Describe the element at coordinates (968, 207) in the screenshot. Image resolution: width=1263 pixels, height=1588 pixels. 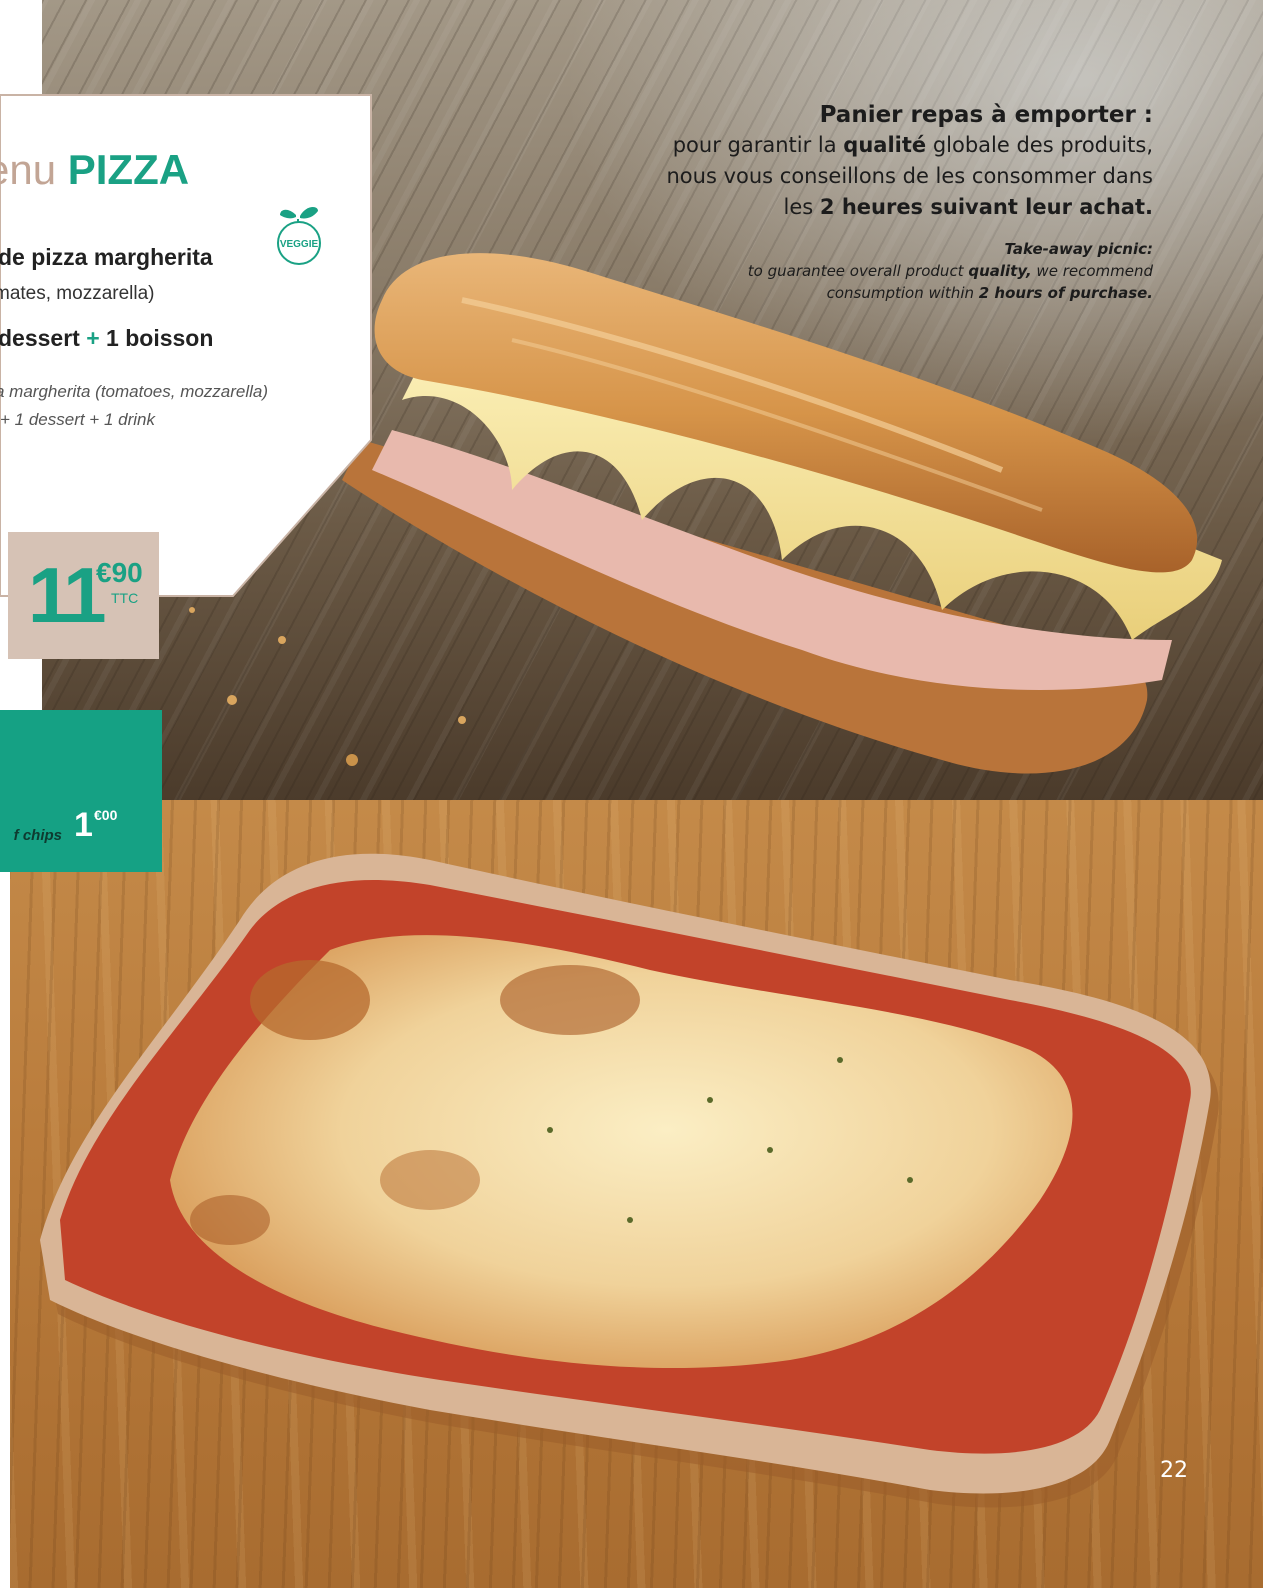
I see `notice-fr-line3: les 2 heures suivant leur achat.` at that location.